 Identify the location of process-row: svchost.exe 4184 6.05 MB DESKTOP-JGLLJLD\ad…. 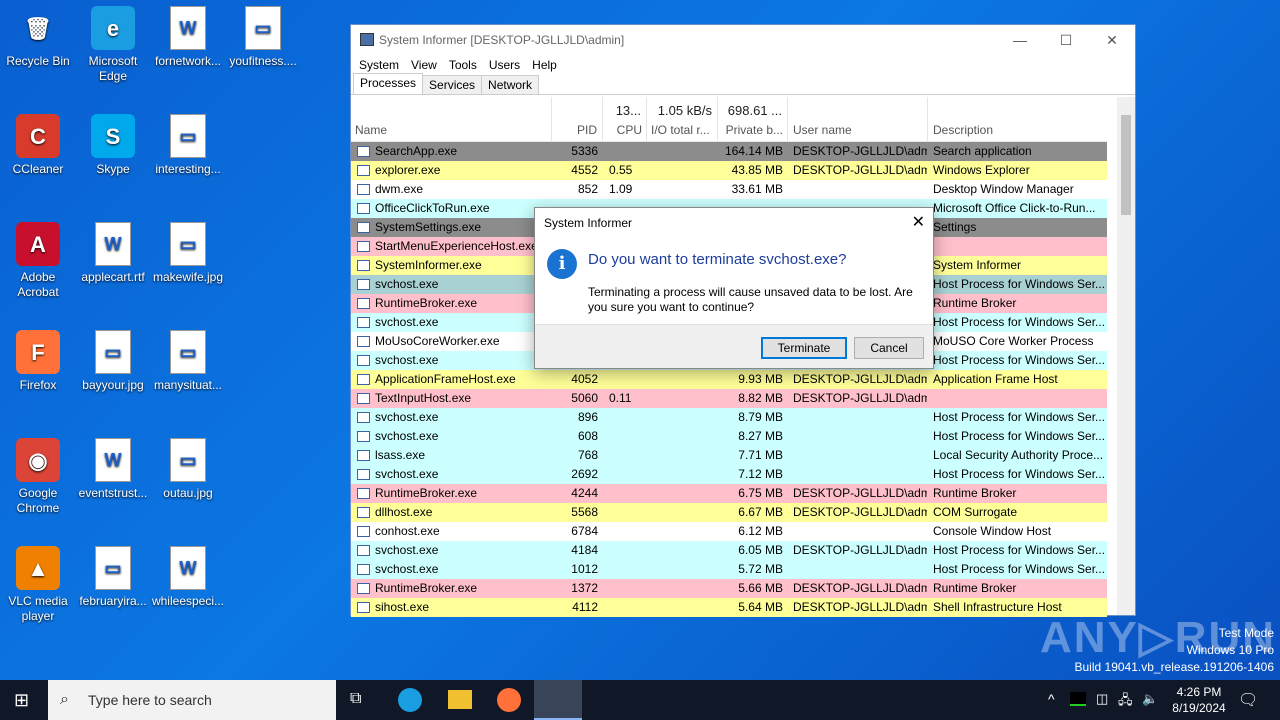
(729, 550).